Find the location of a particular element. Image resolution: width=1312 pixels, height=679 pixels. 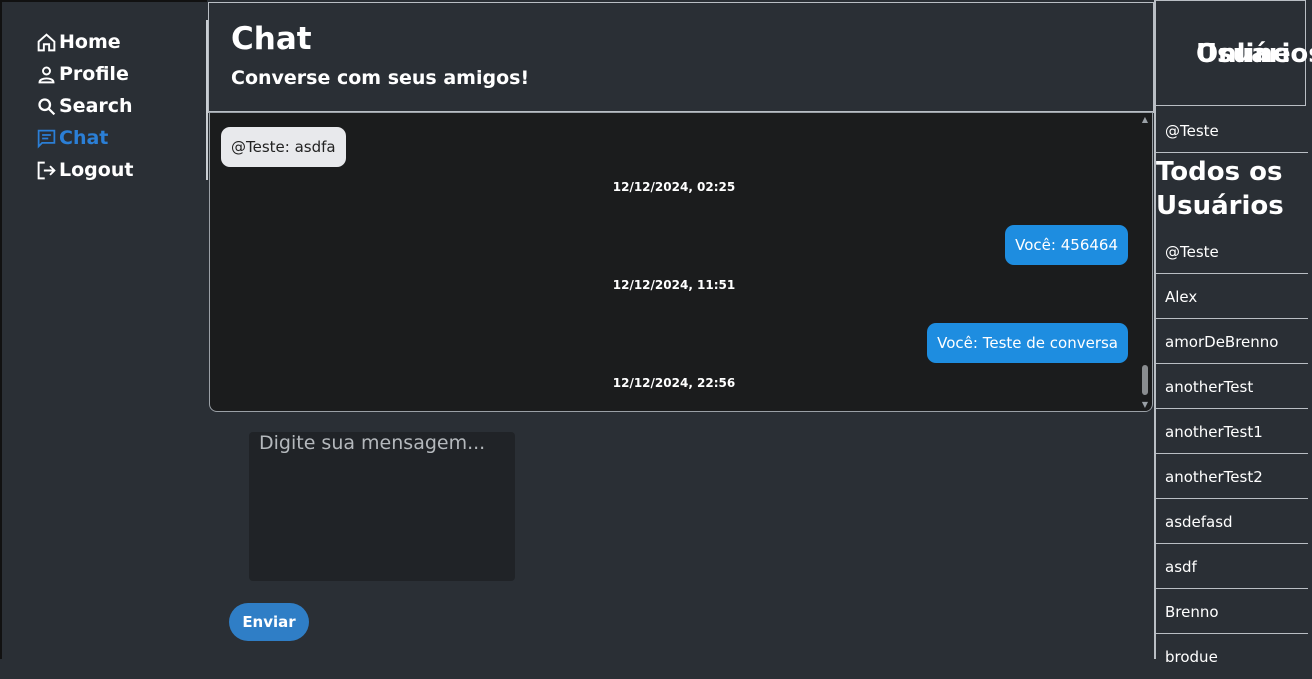

nav-item-chat: Chat is located at coordinates (84, 138).